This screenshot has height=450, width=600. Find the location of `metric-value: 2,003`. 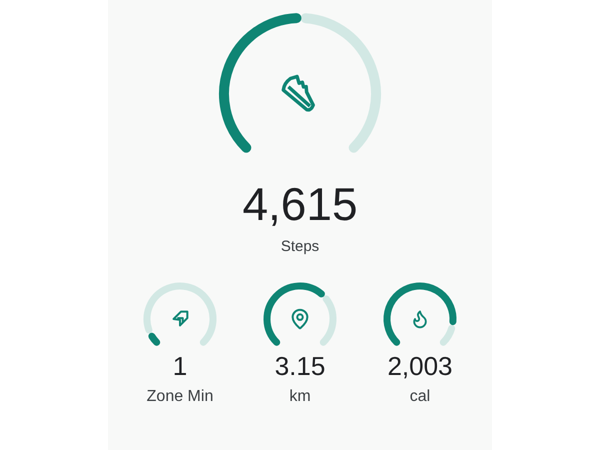

metric-value: 2,003 is located at coordinates (420, 365).